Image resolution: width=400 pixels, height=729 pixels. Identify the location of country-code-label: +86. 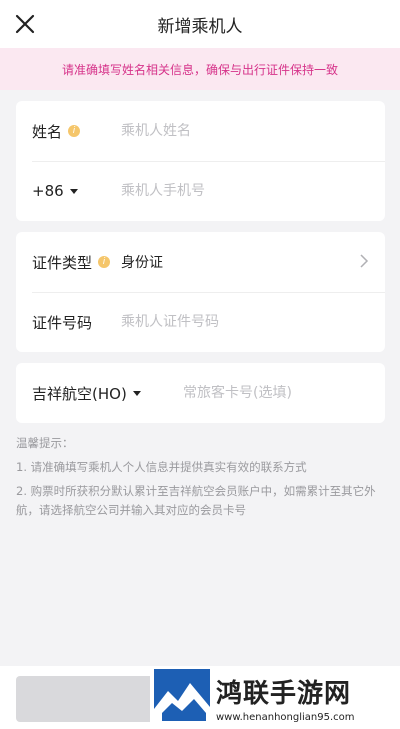
(48, 191).